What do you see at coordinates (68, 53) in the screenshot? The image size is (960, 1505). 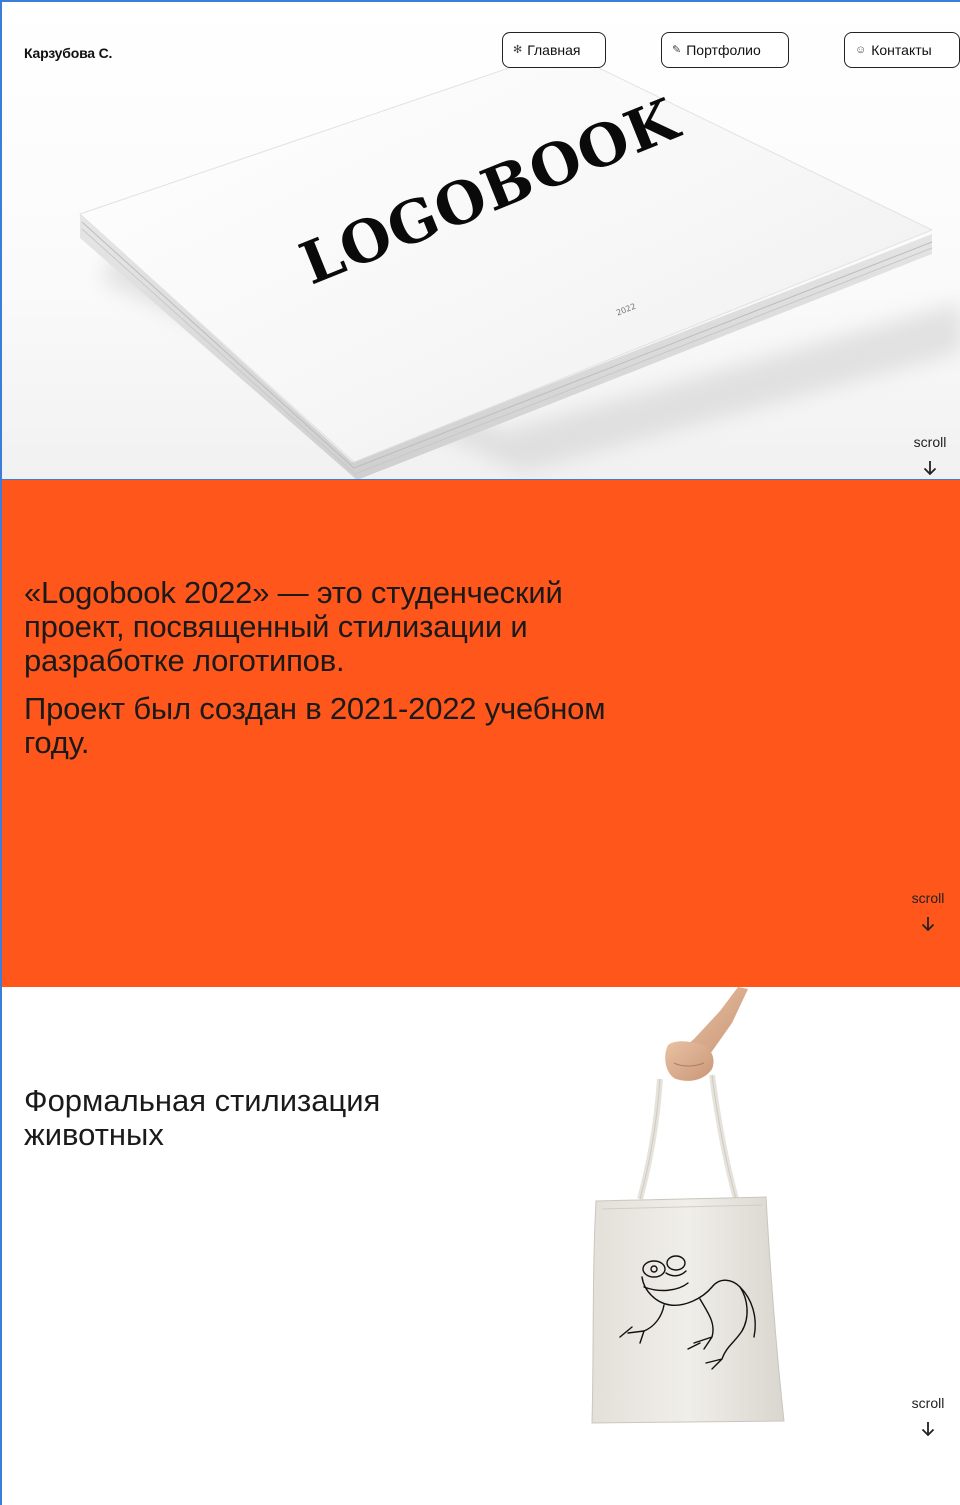 I see `site-brand: Карзубова С.` at bounding box center [68, 53].